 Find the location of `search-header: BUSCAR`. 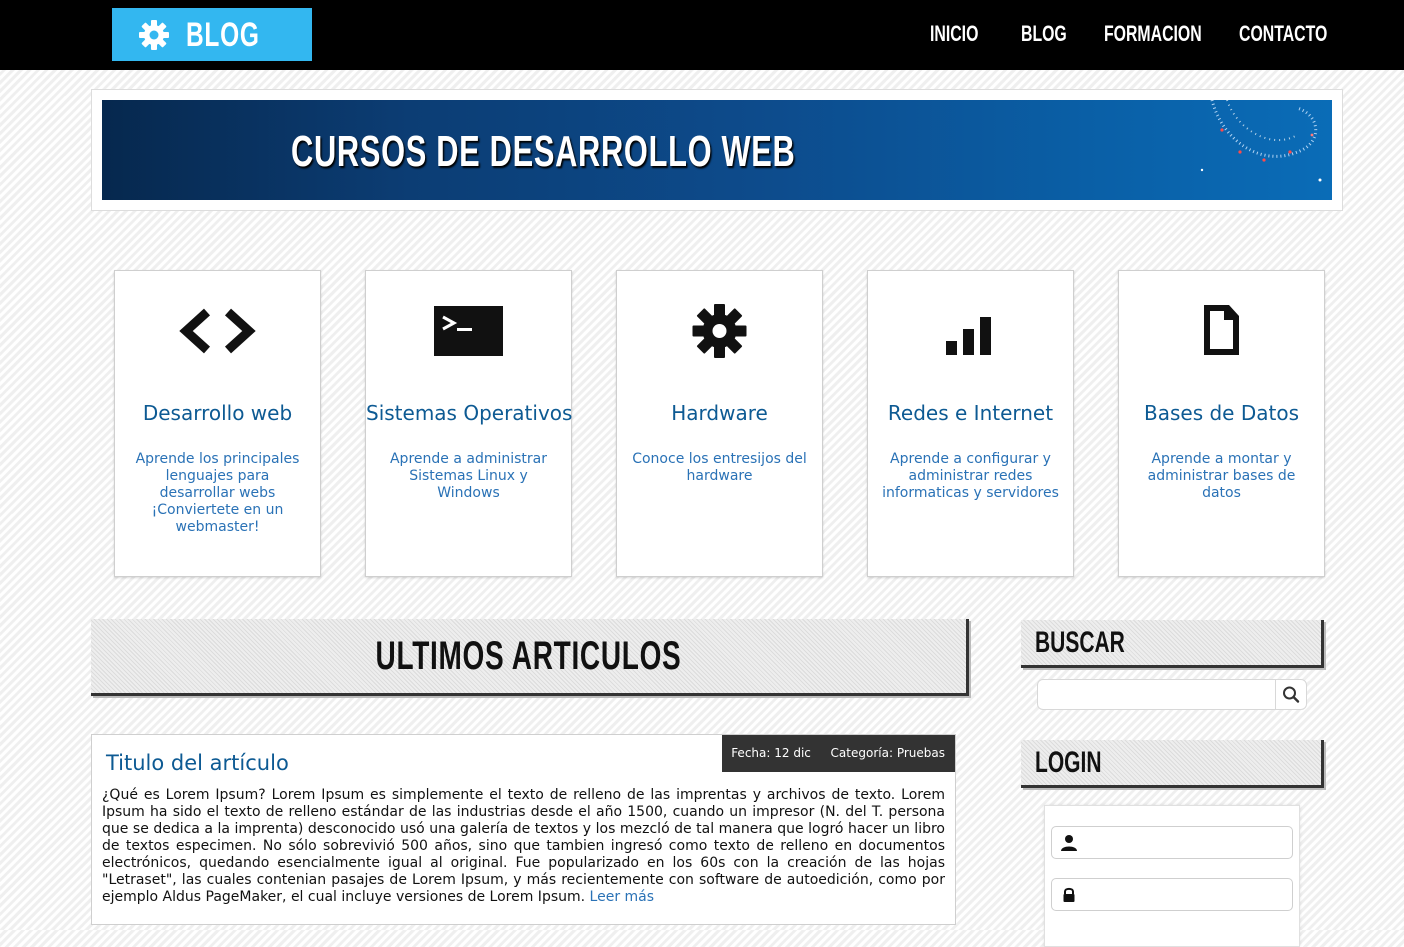

search-header: BUSCAR is located at coordinates (1172, 644).